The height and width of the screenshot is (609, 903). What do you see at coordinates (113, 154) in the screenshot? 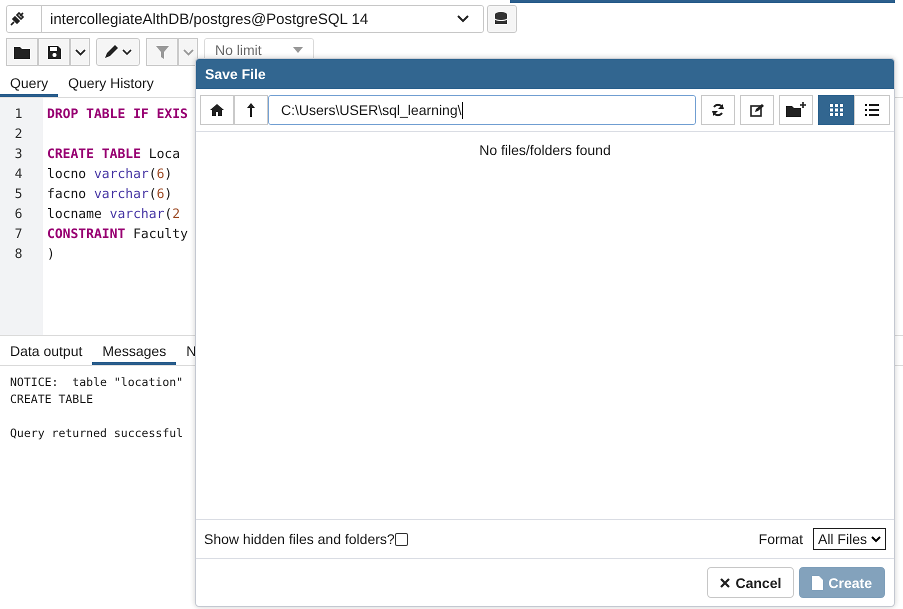
I see `code-line: CREATE TABLE Loca` at bounding box center [113, 154].